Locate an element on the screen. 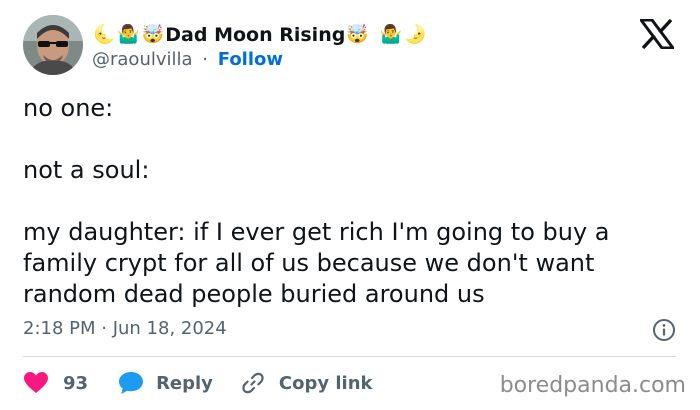  copy-link-button: Copy link is located at coordinates (307, 383).